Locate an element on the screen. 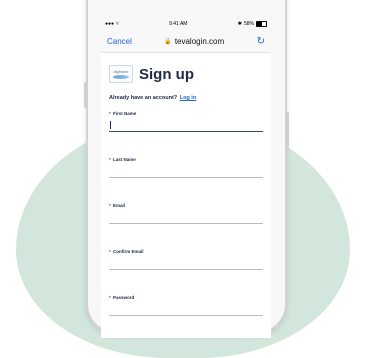  battery-icon is located at coordinates (261, 24).